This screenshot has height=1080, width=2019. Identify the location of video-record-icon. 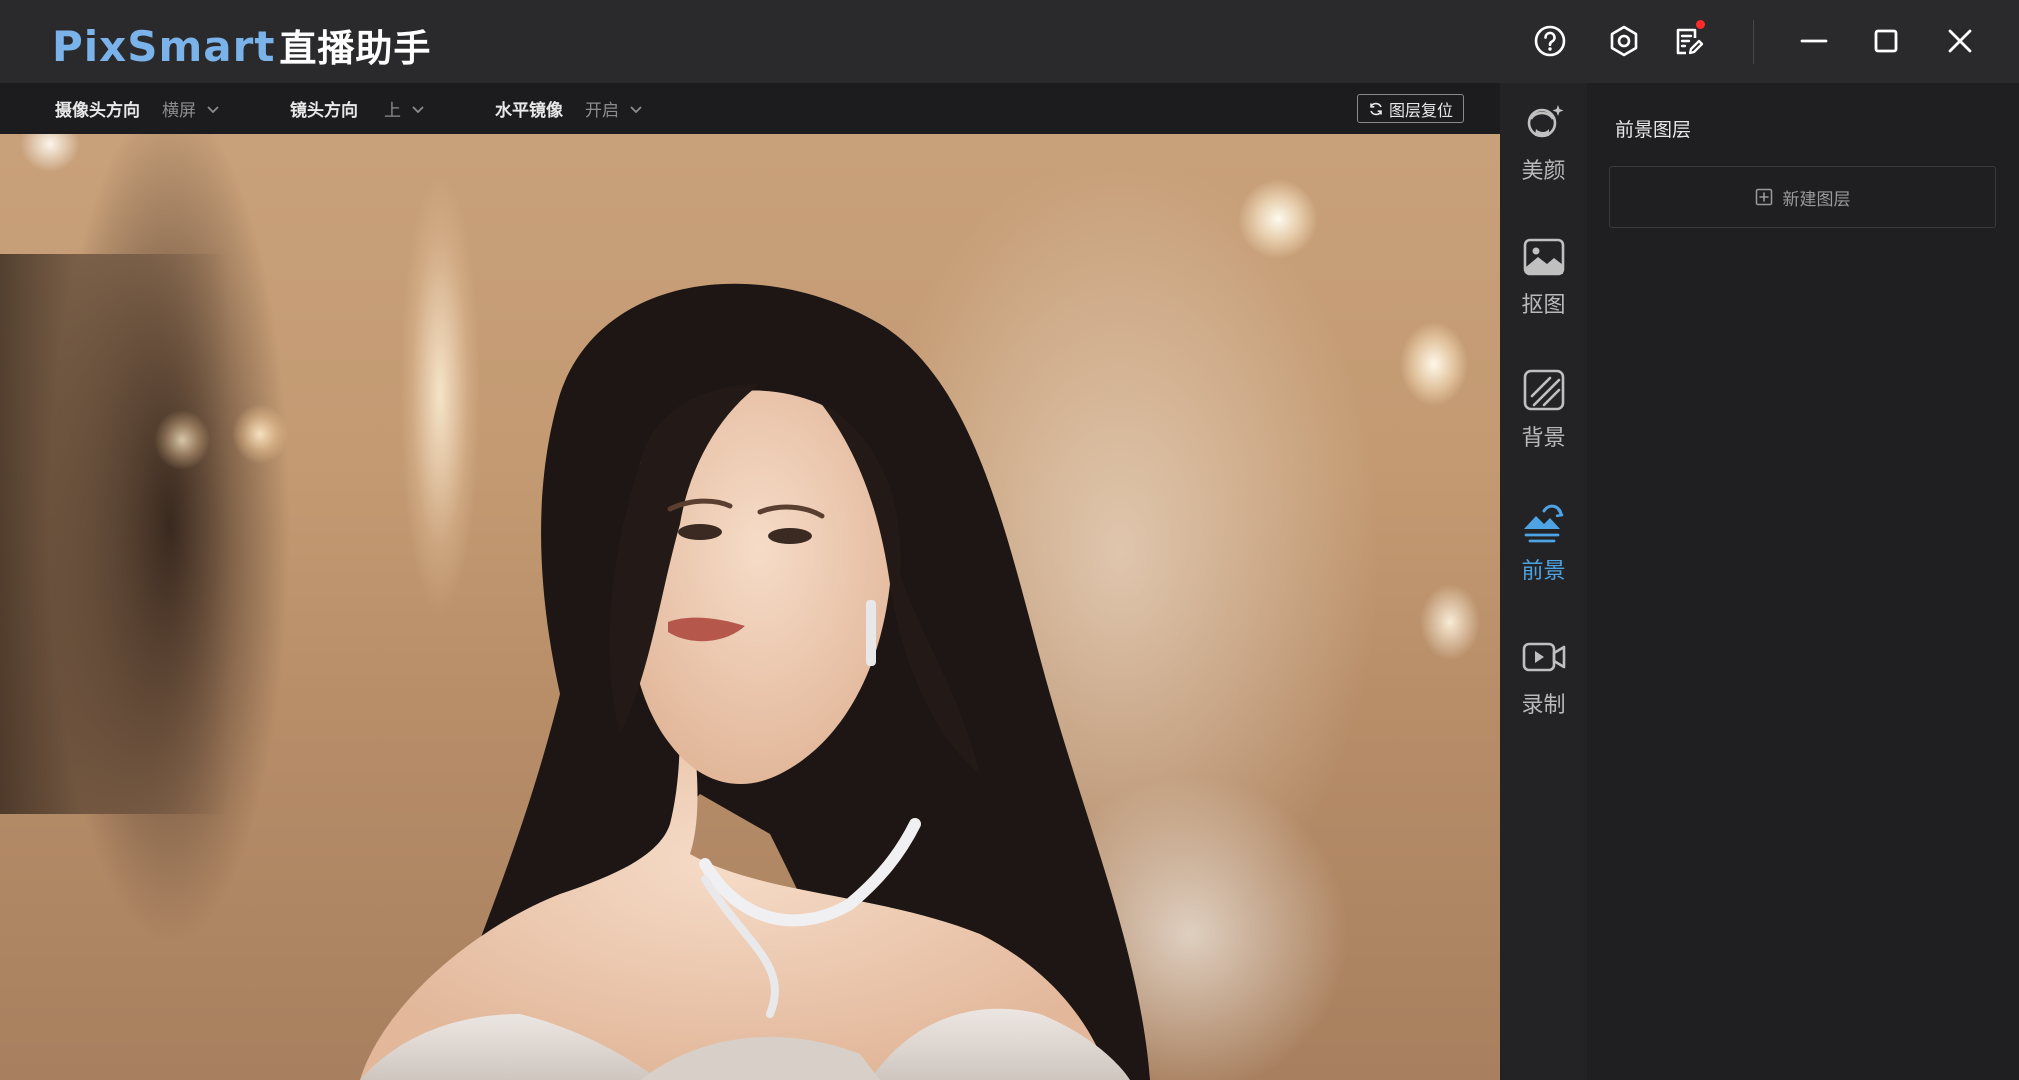
(1543, 657).